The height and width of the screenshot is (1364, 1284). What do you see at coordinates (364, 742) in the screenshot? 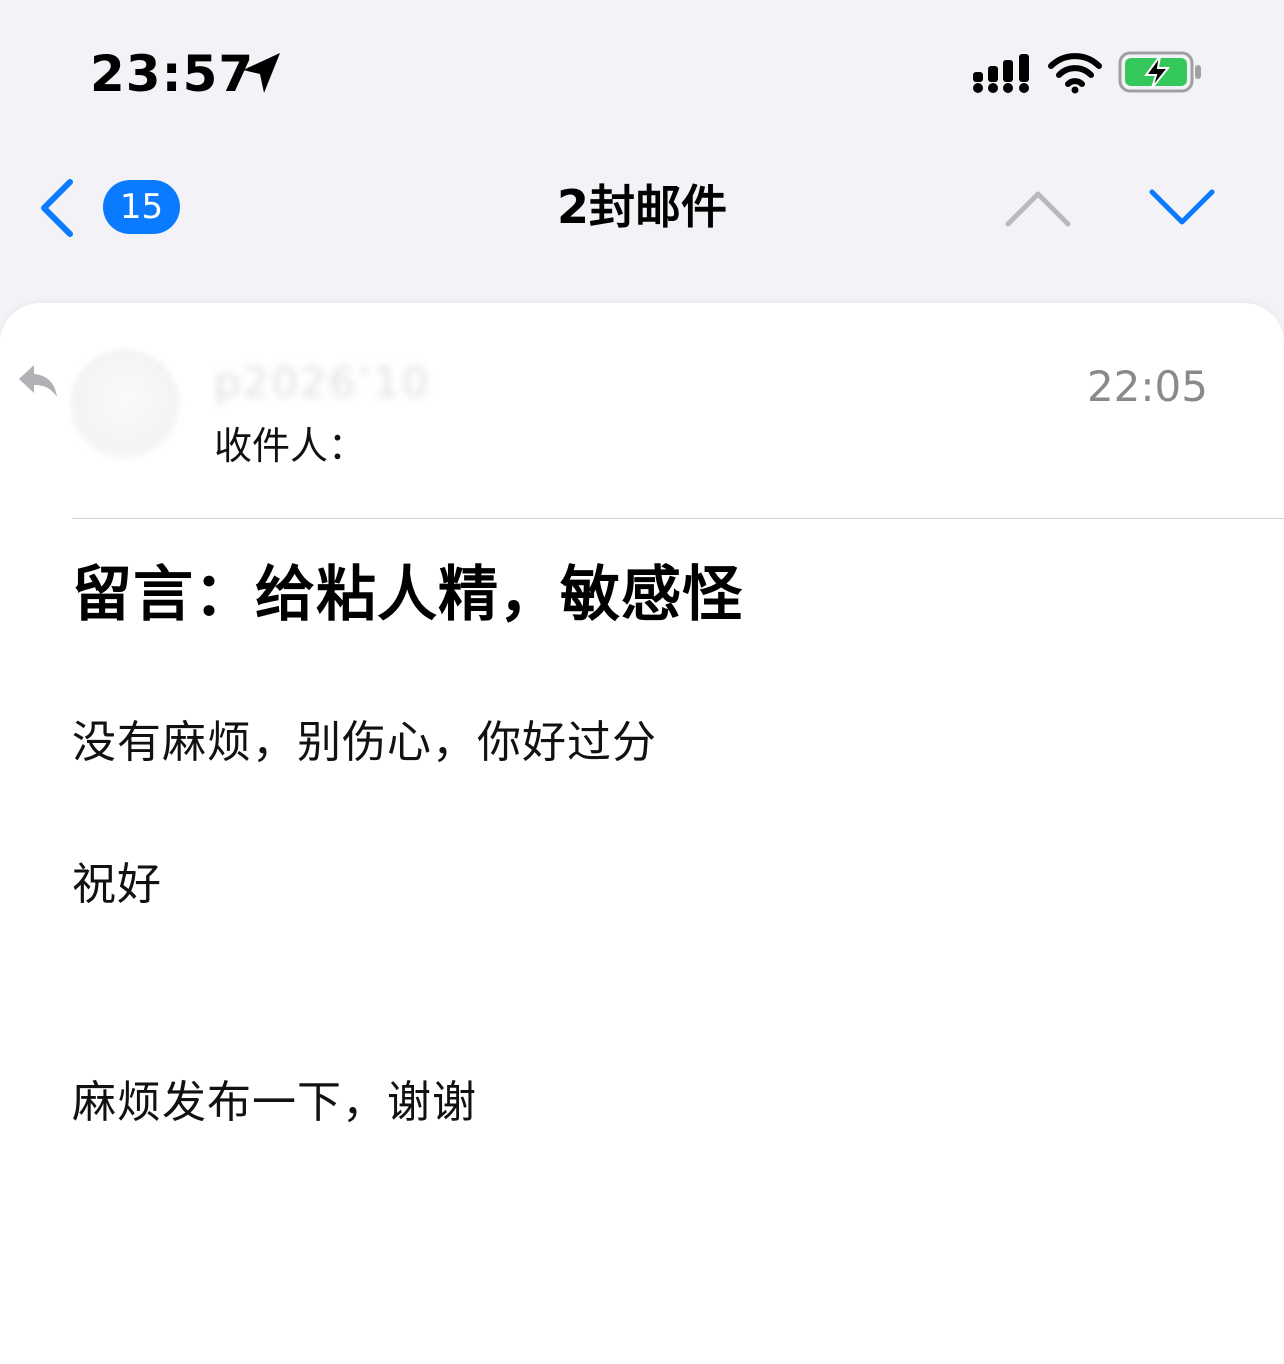
I see `body-paragraph: 没有麻烦，别伤心，你好过分` at bounding box center [364, 742].